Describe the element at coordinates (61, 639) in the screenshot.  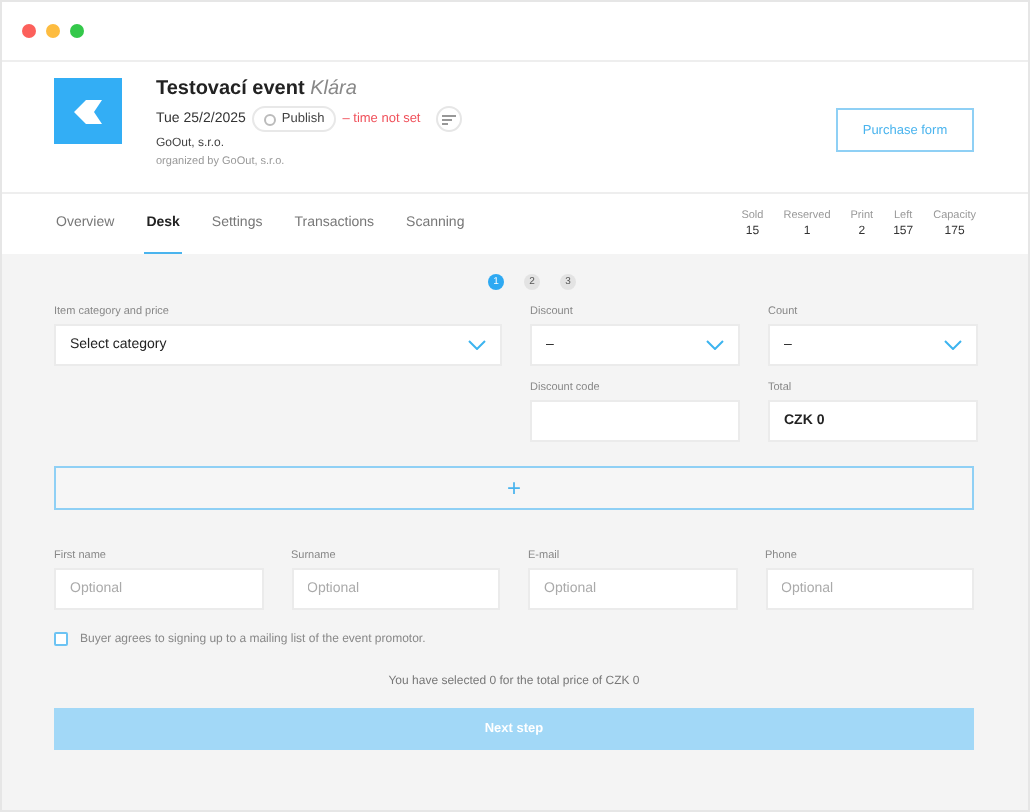
I see `checkbox` at that location.